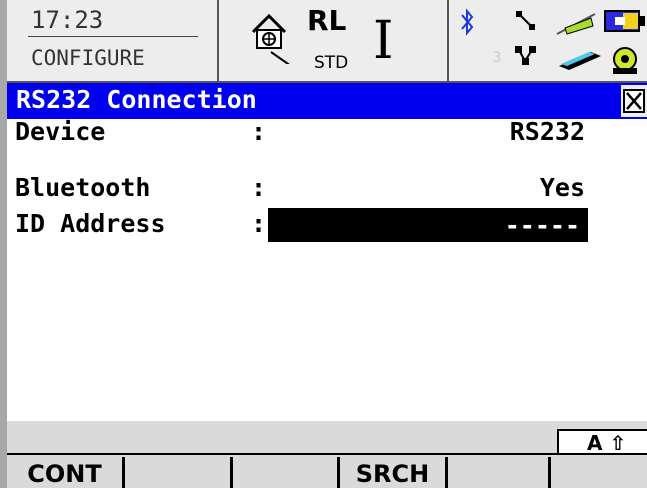 This screenshot has width=647, height=488. I want to click on battery-icon, so click(624, 21).